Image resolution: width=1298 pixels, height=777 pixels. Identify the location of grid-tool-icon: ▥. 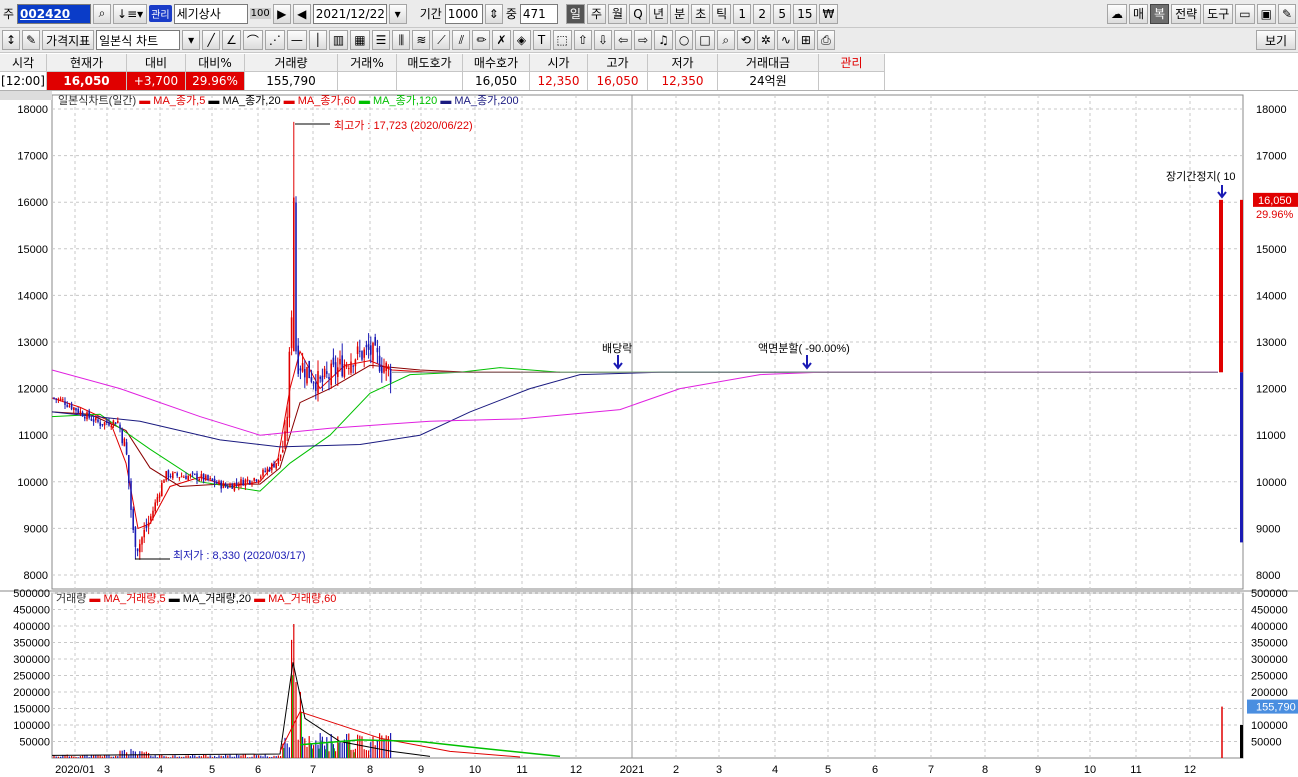
(338, 40).